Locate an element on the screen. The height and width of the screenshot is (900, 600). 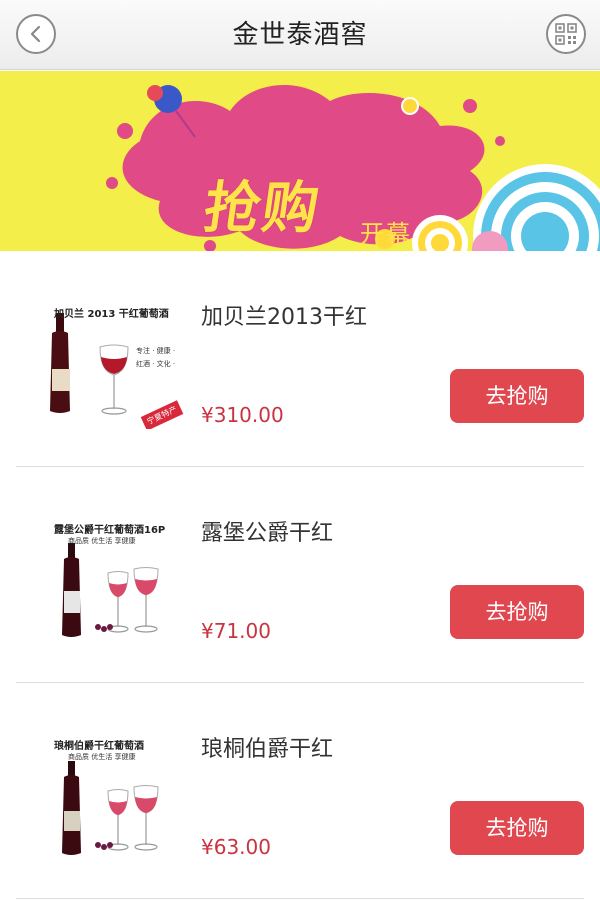
chevron-left-icon is located at coordinates (35, 34).